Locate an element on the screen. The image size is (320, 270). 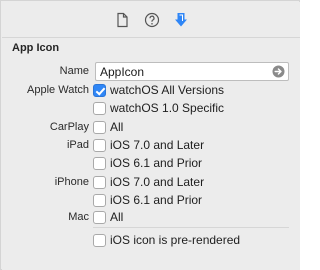
platform-label-mac: Mac is located at coordinates (78, 217).